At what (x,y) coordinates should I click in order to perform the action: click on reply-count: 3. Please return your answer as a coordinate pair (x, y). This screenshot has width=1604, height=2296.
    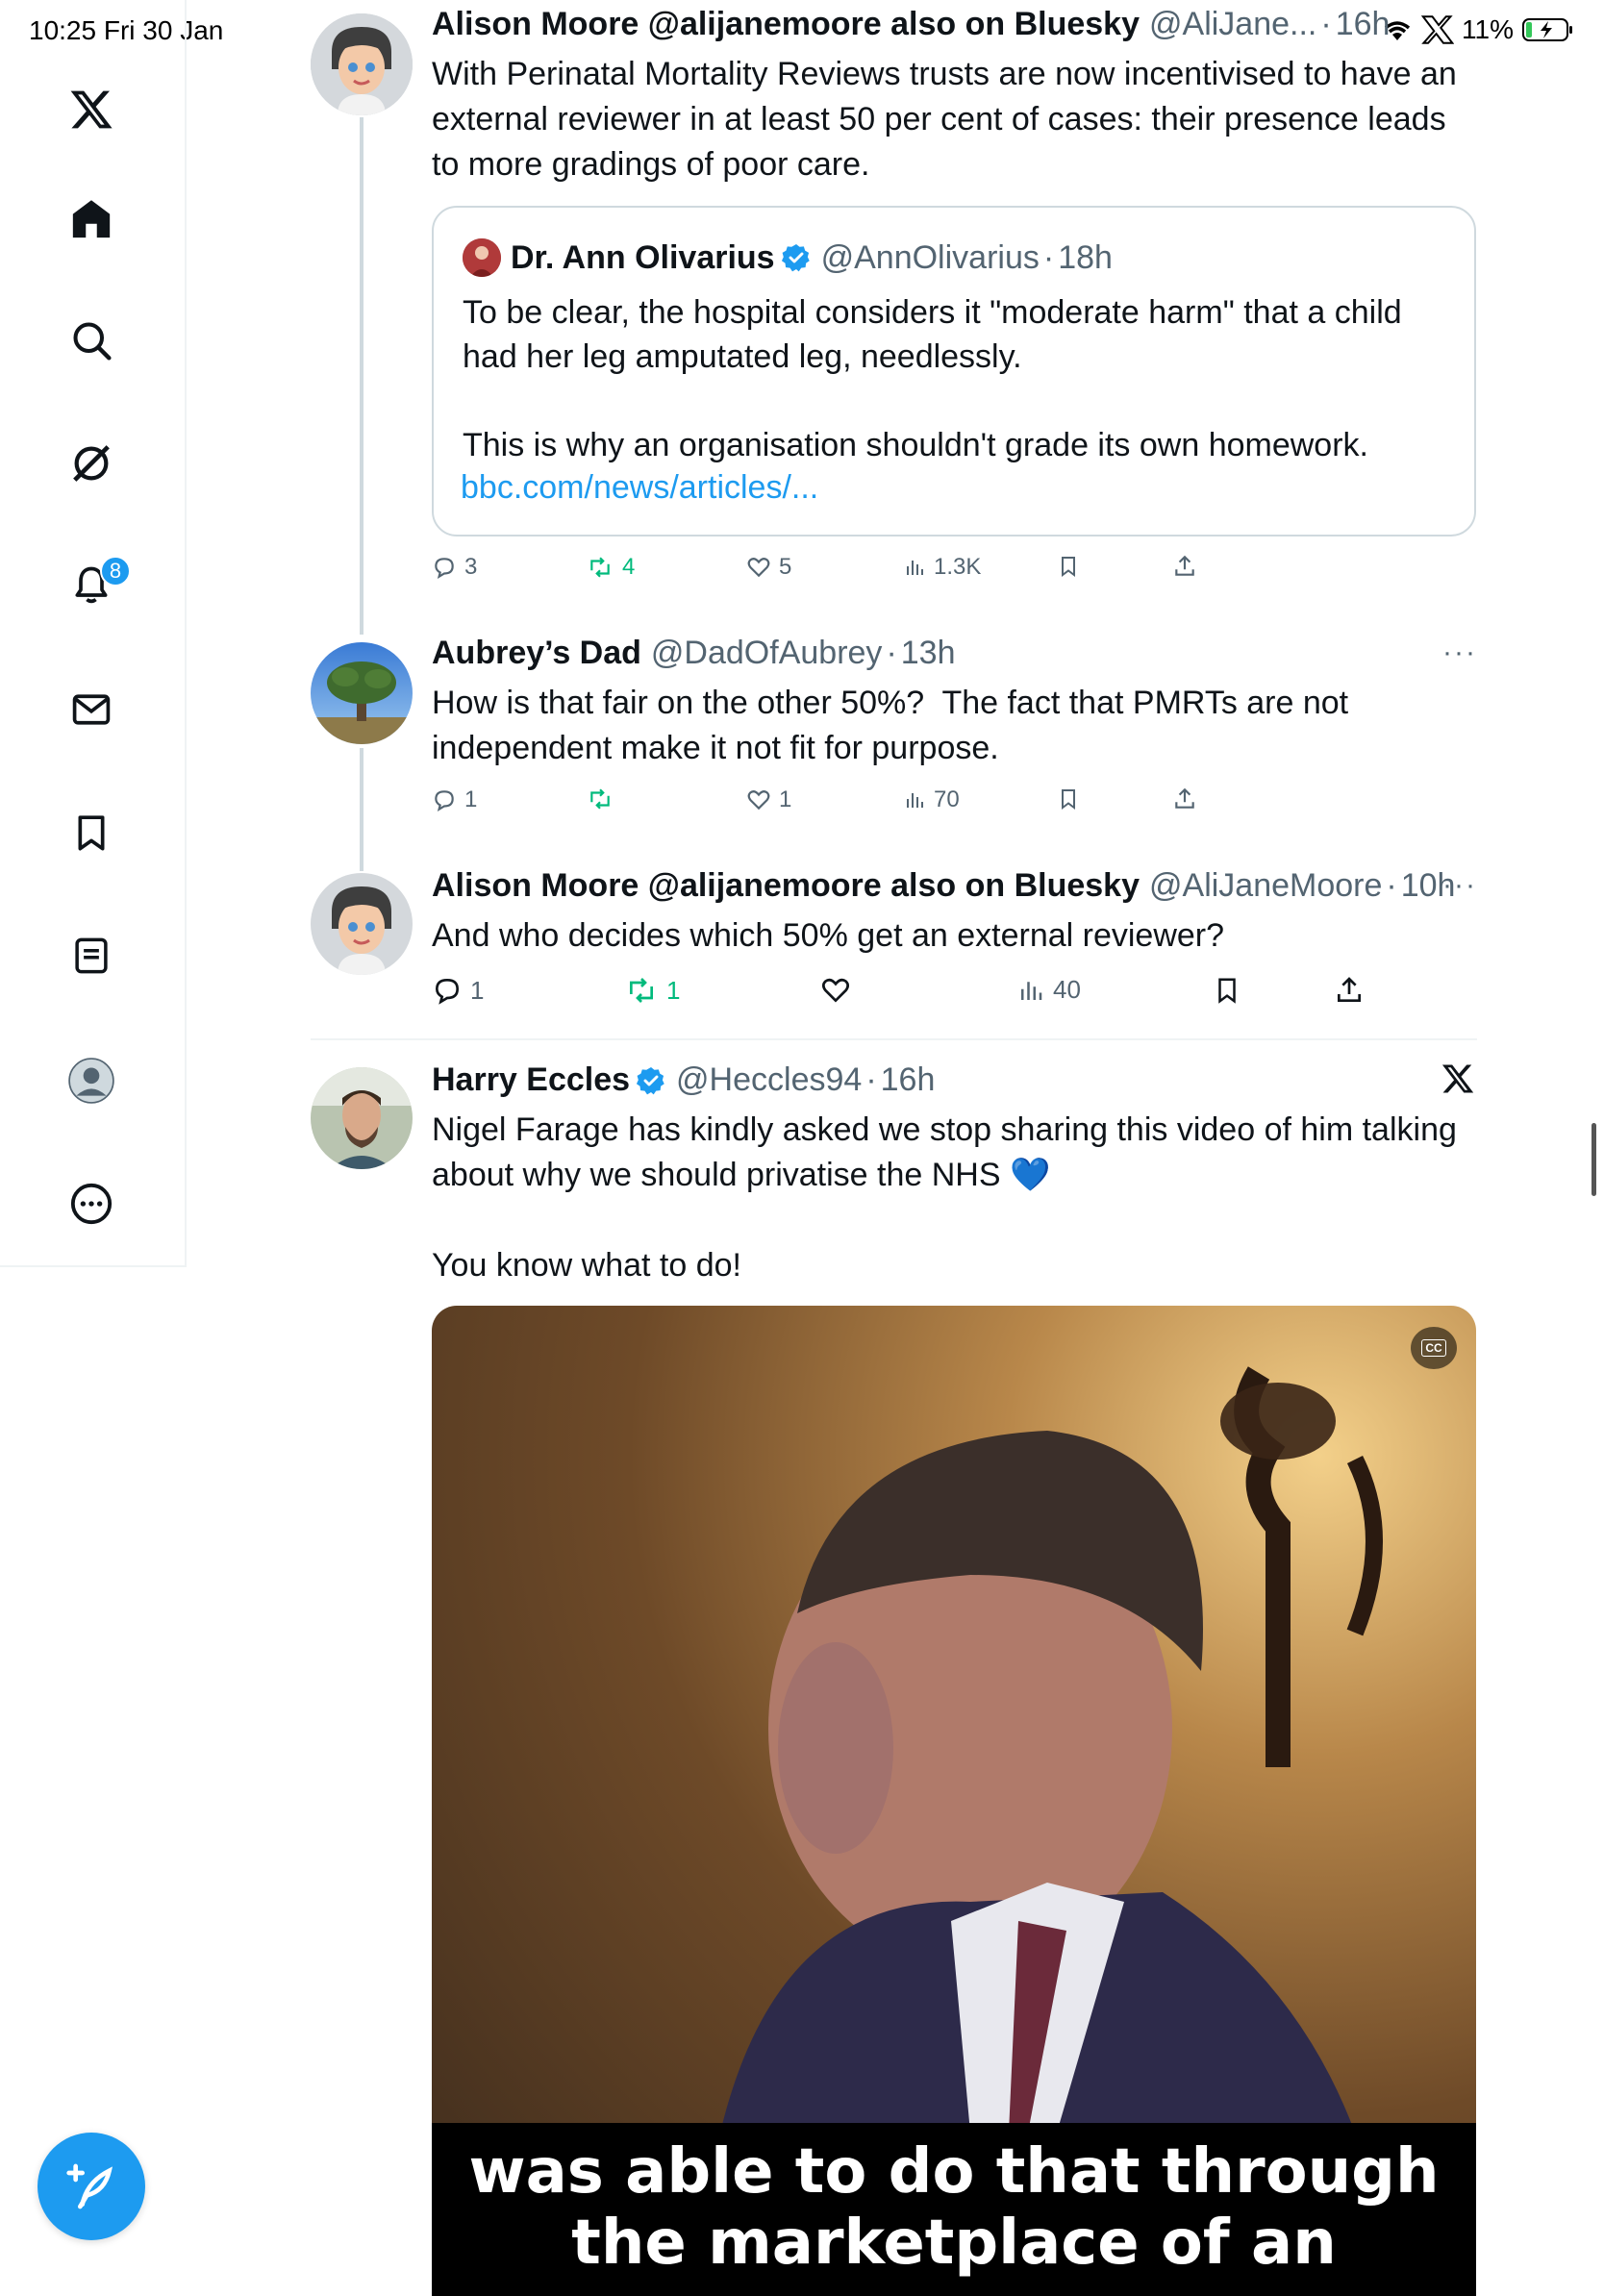
    Looking at the image, I should click on (471, 567).